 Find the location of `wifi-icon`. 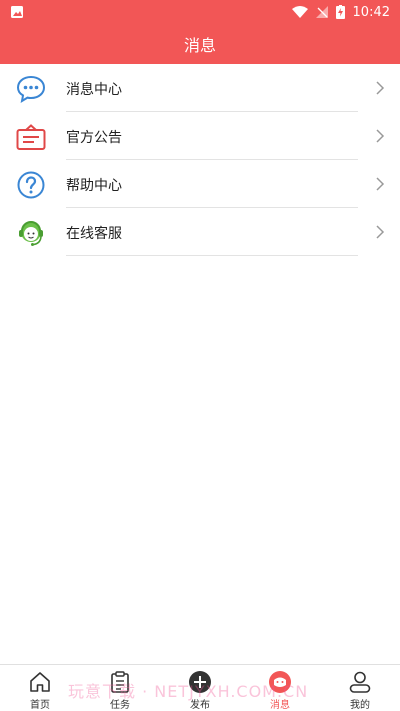

wifi-icon is located at coordinates (299, 12).